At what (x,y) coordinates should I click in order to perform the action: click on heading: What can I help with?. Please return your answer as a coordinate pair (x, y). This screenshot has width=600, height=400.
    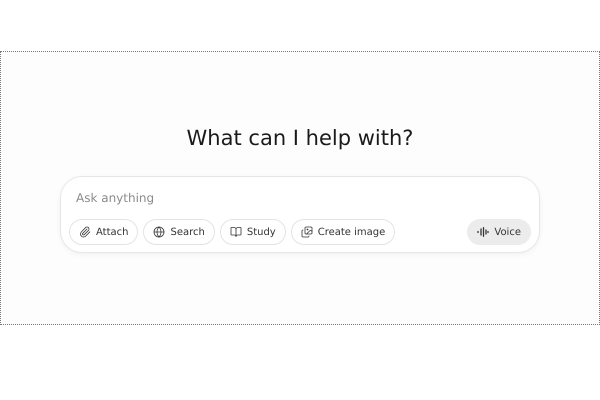
    Looking at the image, I should click on (300, 138).